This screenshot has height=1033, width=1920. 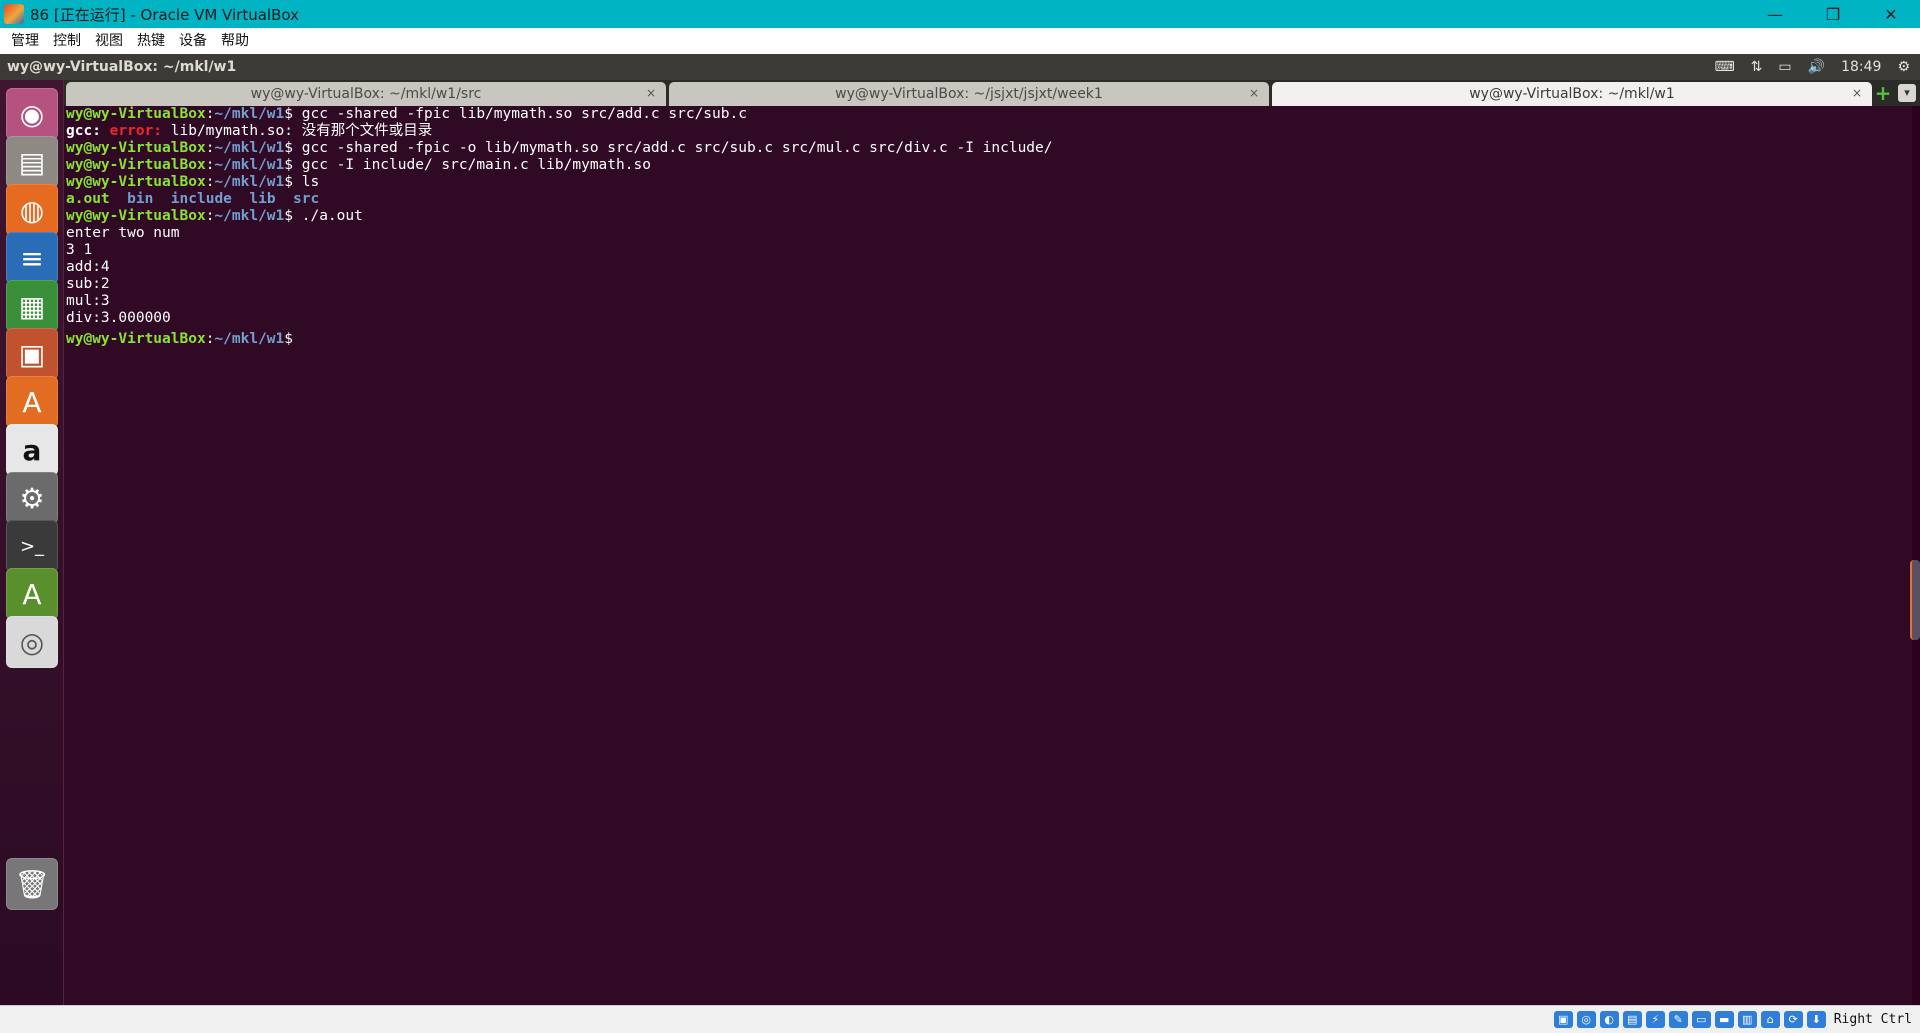 I want to click on tab-week1: wy@wy-VirtualBox: ~/jsjxt/jsjxt/week1 ×, so click(x=969, y=94).